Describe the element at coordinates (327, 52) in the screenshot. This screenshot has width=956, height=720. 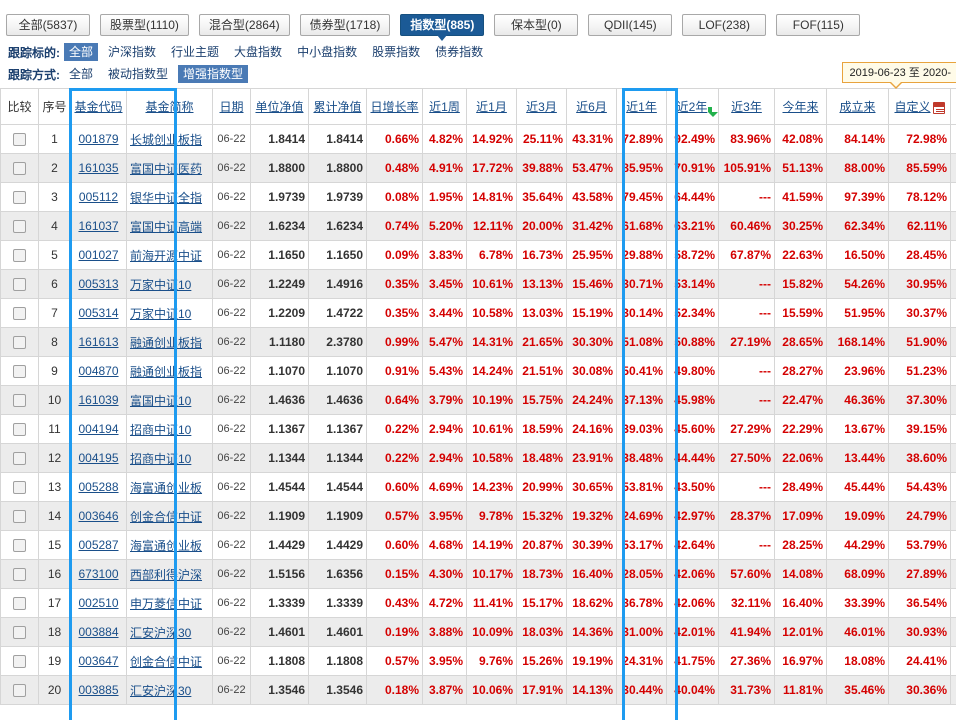
I see `filter-option-1-5: 中小盘指数` at that location.